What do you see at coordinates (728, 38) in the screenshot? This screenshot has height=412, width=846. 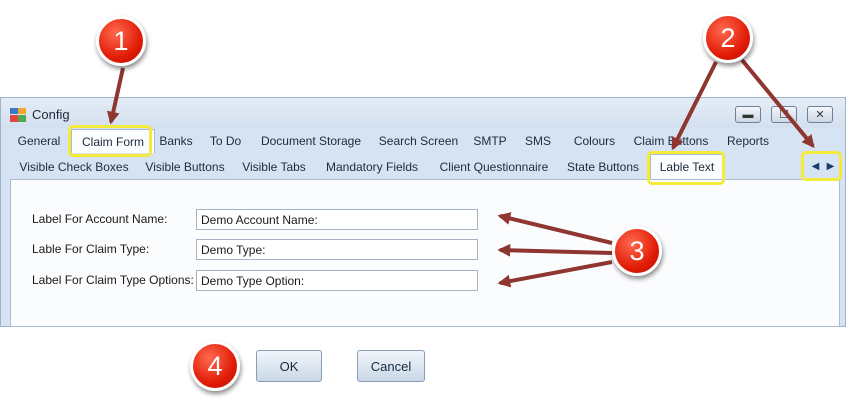 I see `callout-badge-2: 2` at bounding box center [728, 38].